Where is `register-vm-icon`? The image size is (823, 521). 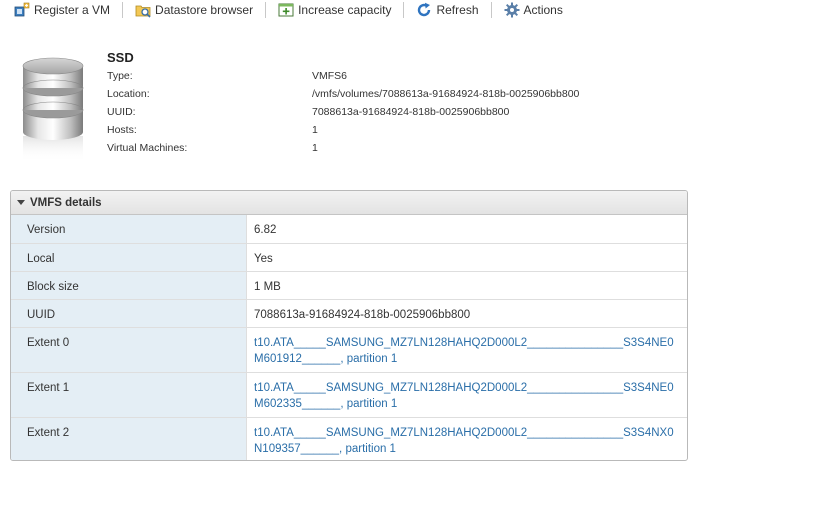 register-vm-icon is located at coordinates (22, 10).